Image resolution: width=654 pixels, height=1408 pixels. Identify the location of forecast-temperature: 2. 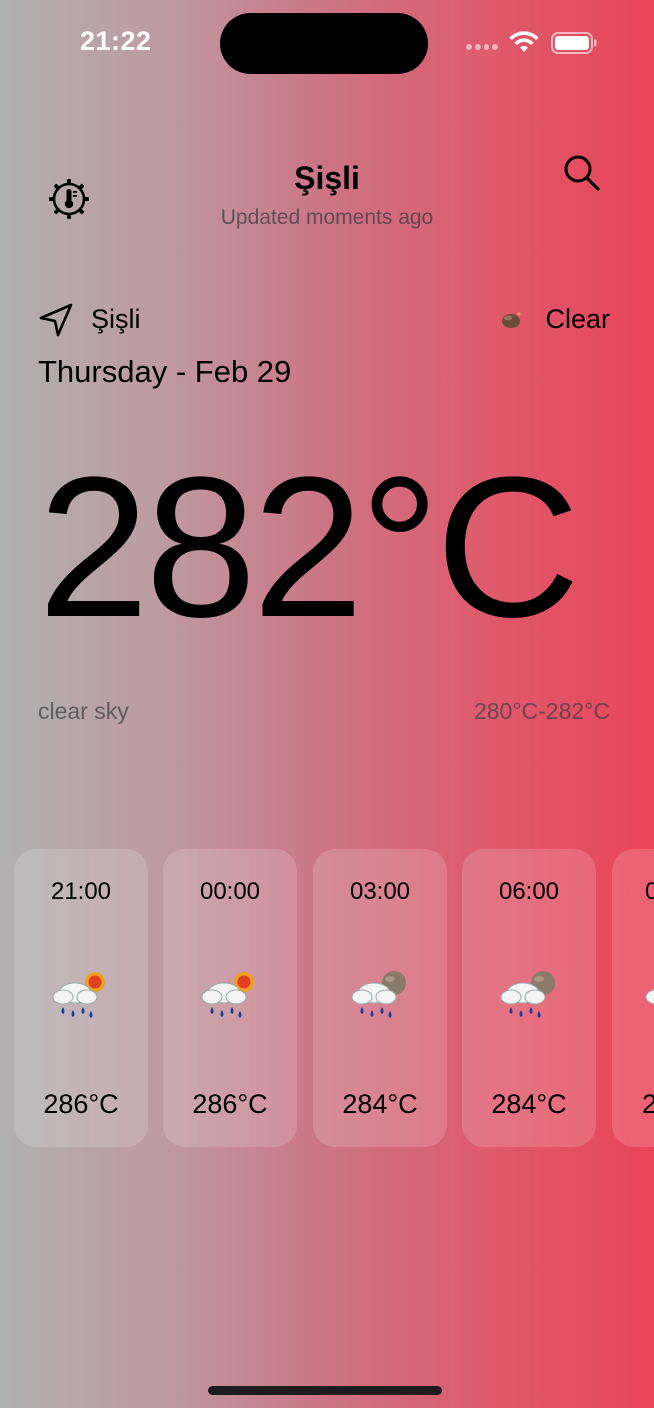
(648, 1104).